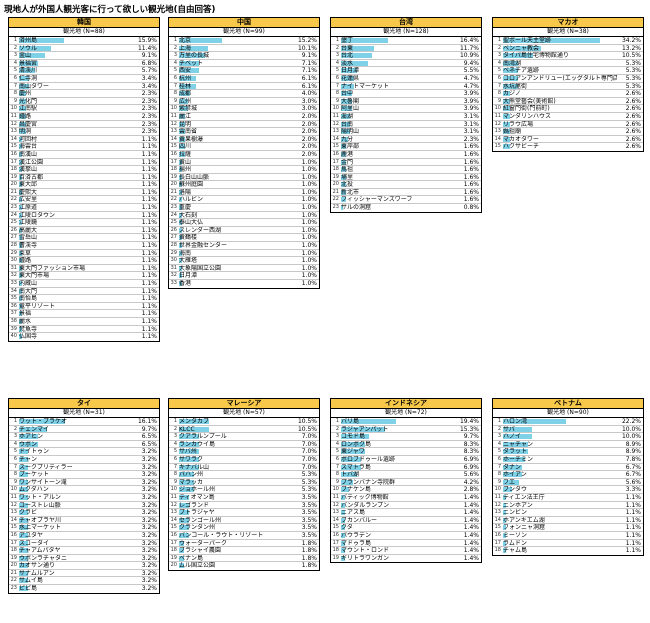 The image size is (650, 623). Describe the element at coordinates (244, 528) in the screenshot. I see `table-row: 15 クランタン州 3.5%` at that location.